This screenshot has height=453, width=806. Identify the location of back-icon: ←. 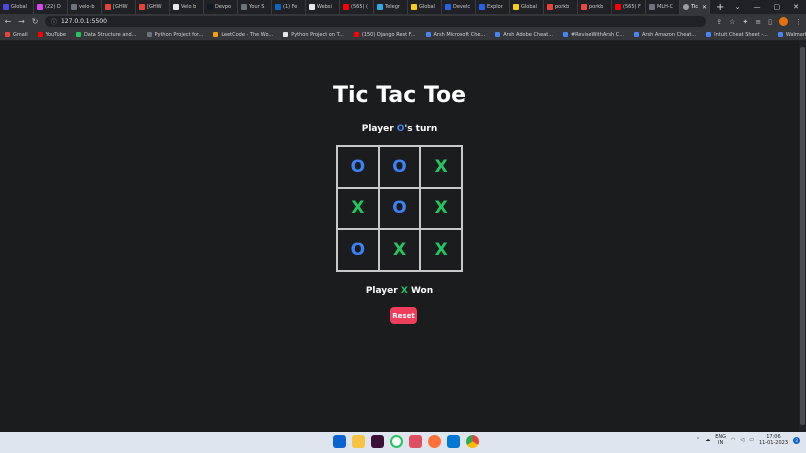
(8, 21).